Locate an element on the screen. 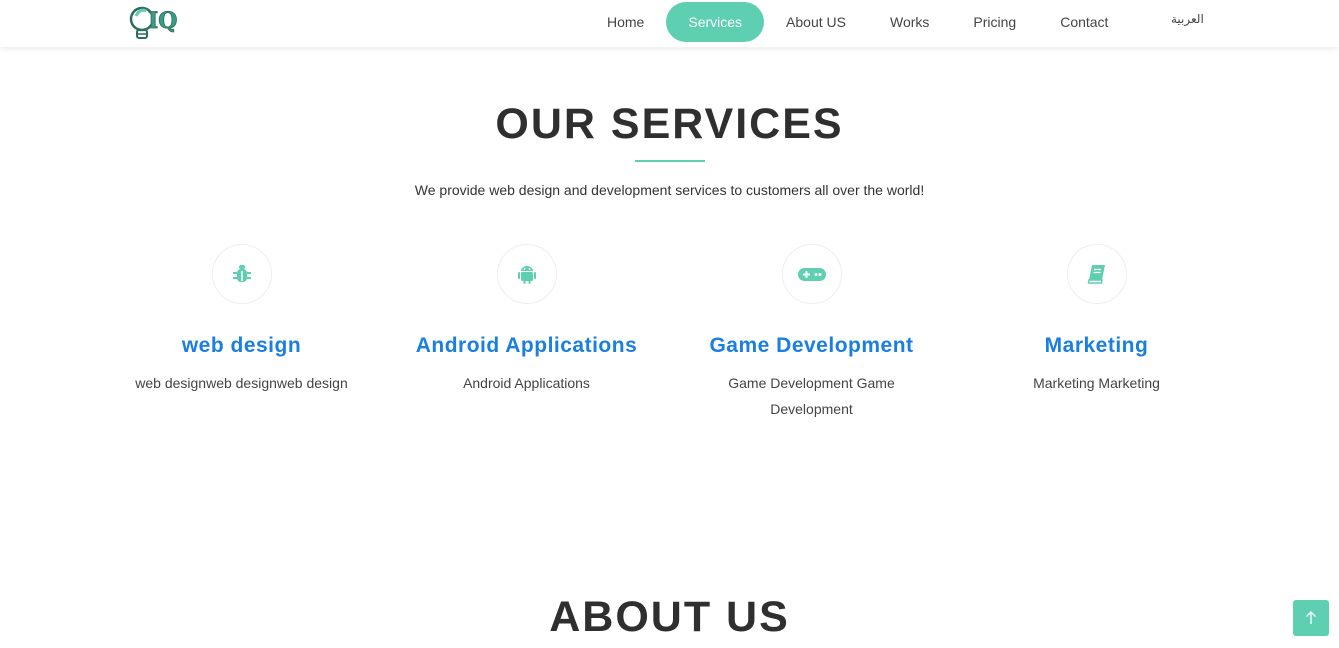 The image size is (1339, 648). about-title: ABOUT US is located at coordinates (669, 617).